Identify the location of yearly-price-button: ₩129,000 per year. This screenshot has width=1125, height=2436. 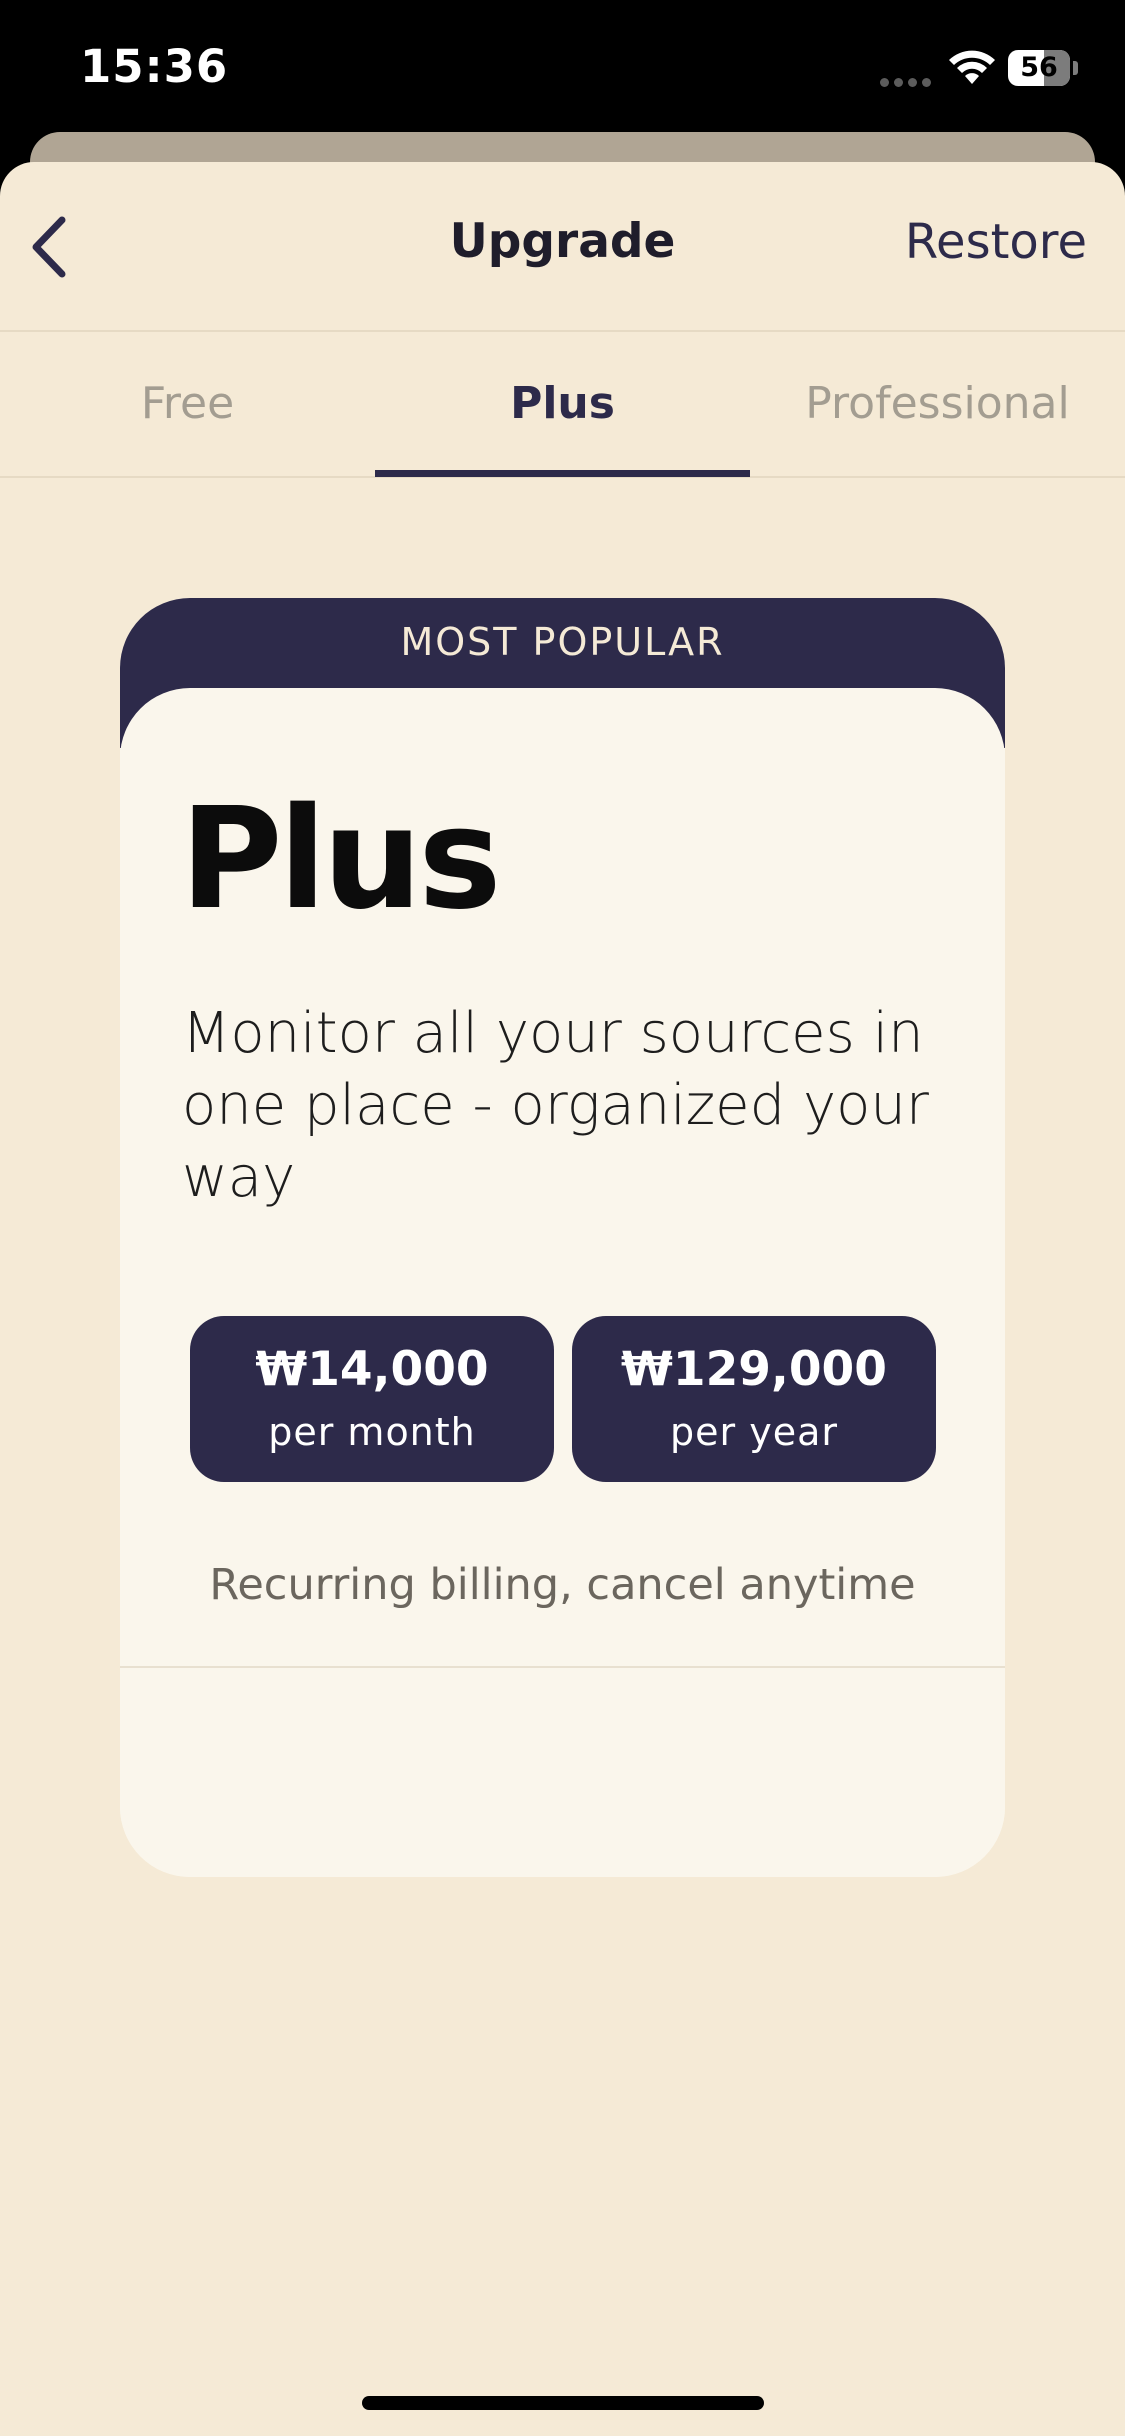
(754, 1399).